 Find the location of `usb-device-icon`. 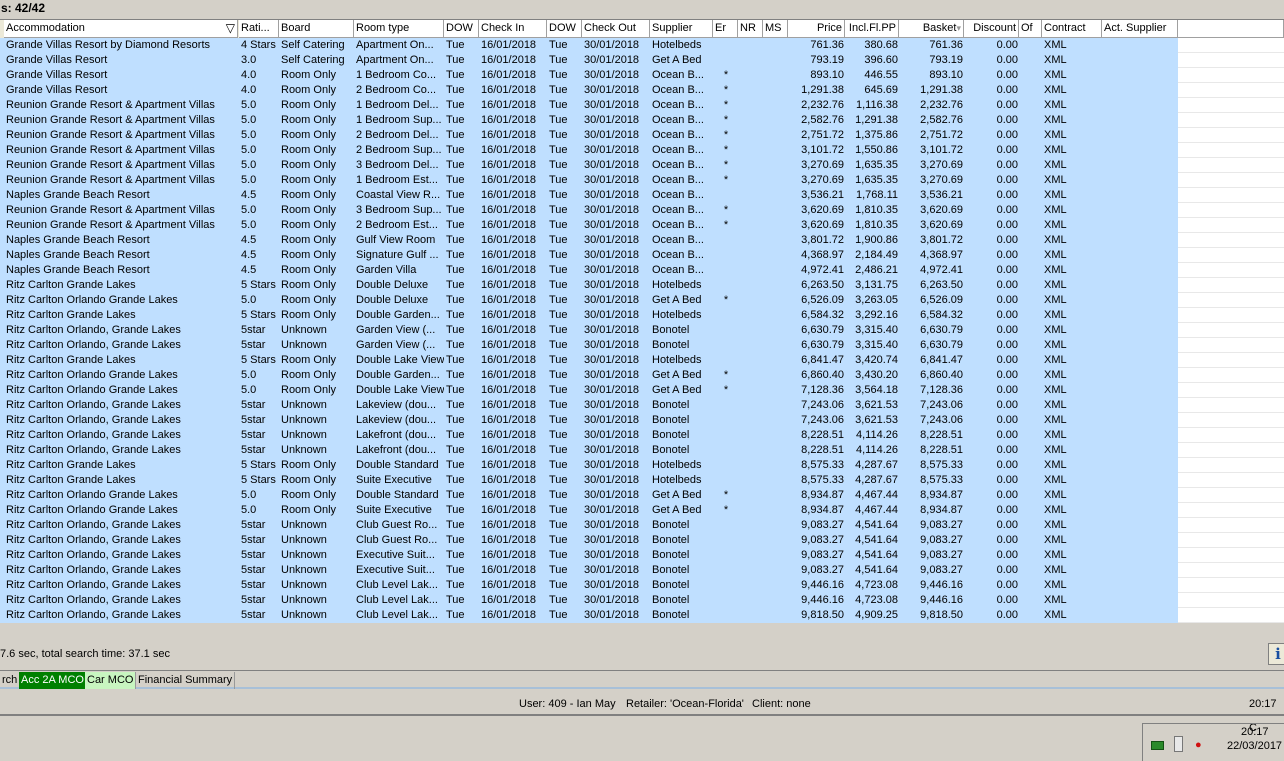

usb-device-icon is located at coordinates (1178, 744).